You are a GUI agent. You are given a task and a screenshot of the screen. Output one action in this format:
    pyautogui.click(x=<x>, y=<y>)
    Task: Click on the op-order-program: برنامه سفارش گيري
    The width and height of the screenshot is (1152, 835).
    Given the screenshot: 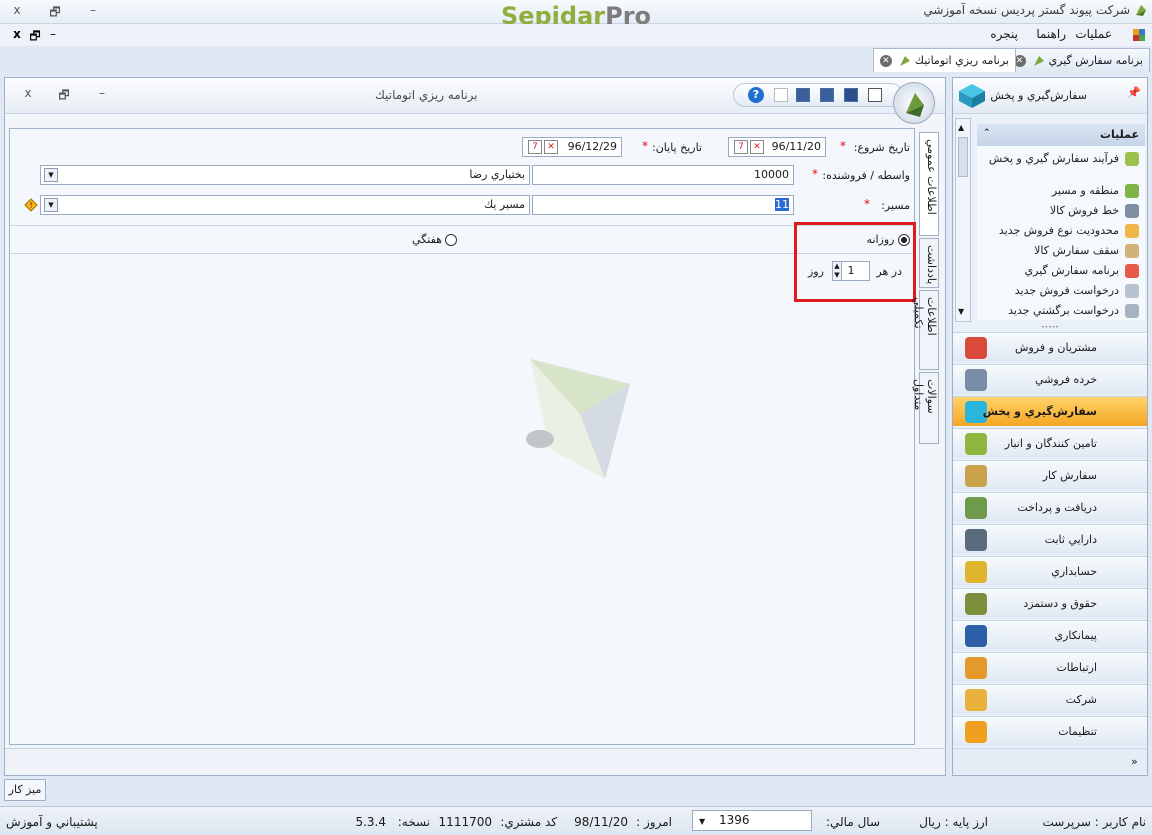 What is the action you would take?
    pyautogui.click(x=1059, y=271)
    